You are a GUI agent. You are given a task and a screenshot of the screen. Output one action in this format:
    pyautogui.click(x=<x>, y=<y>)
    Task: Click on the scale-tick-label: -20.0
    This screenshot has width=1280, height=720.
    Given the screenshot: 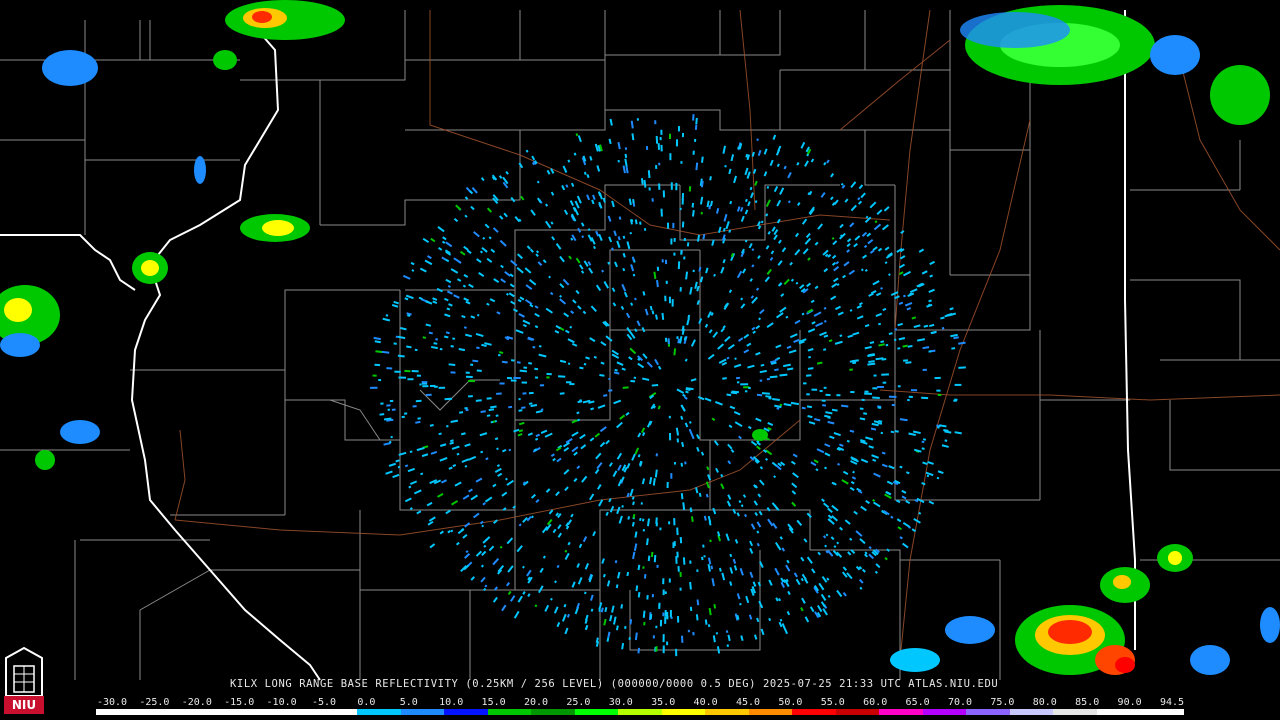 What is the action you would take?
    pyautogui.click(x=196, y=702)
    